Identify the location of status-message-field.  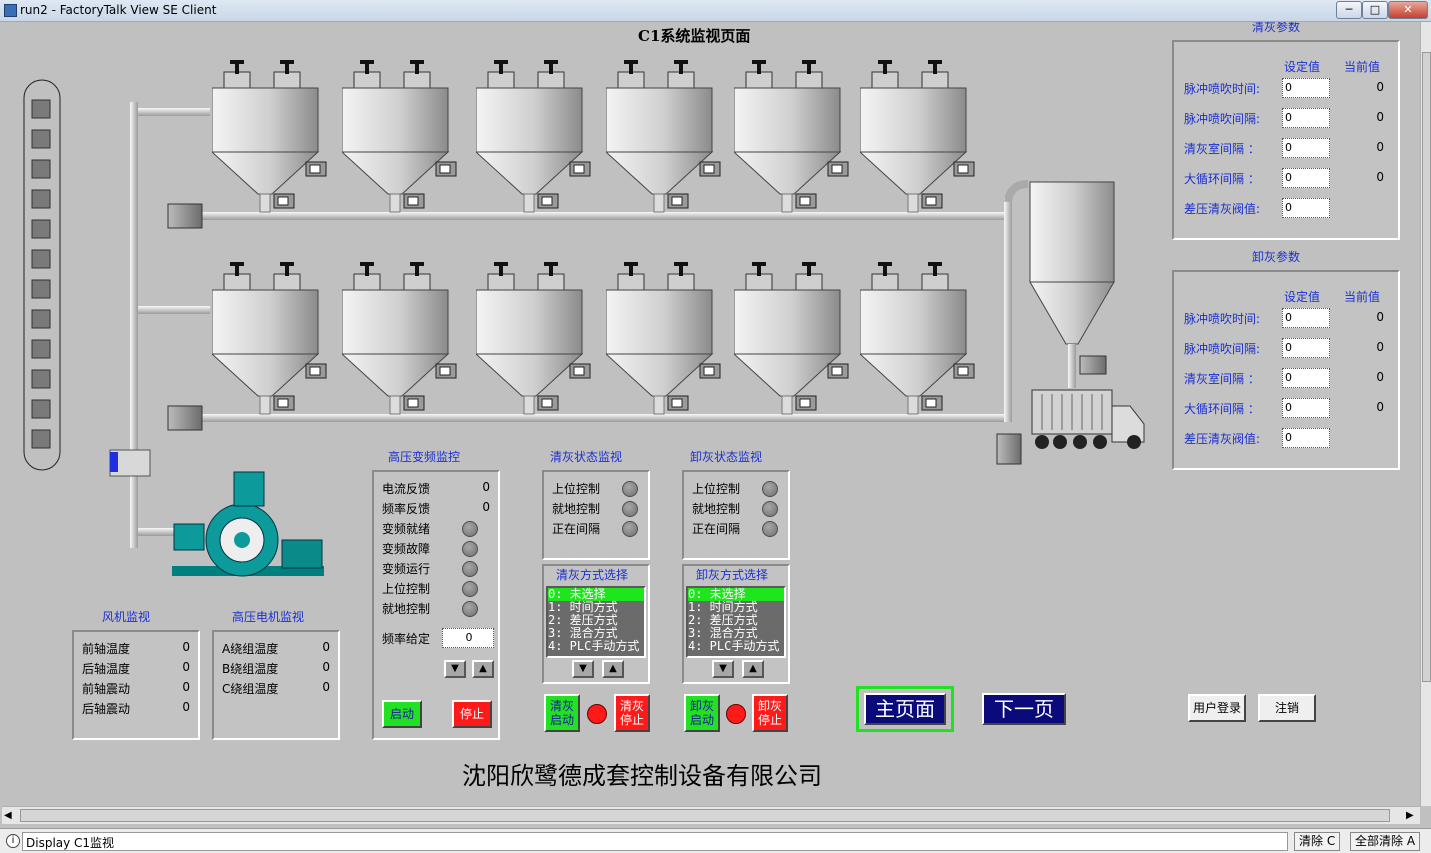
(655, 841).